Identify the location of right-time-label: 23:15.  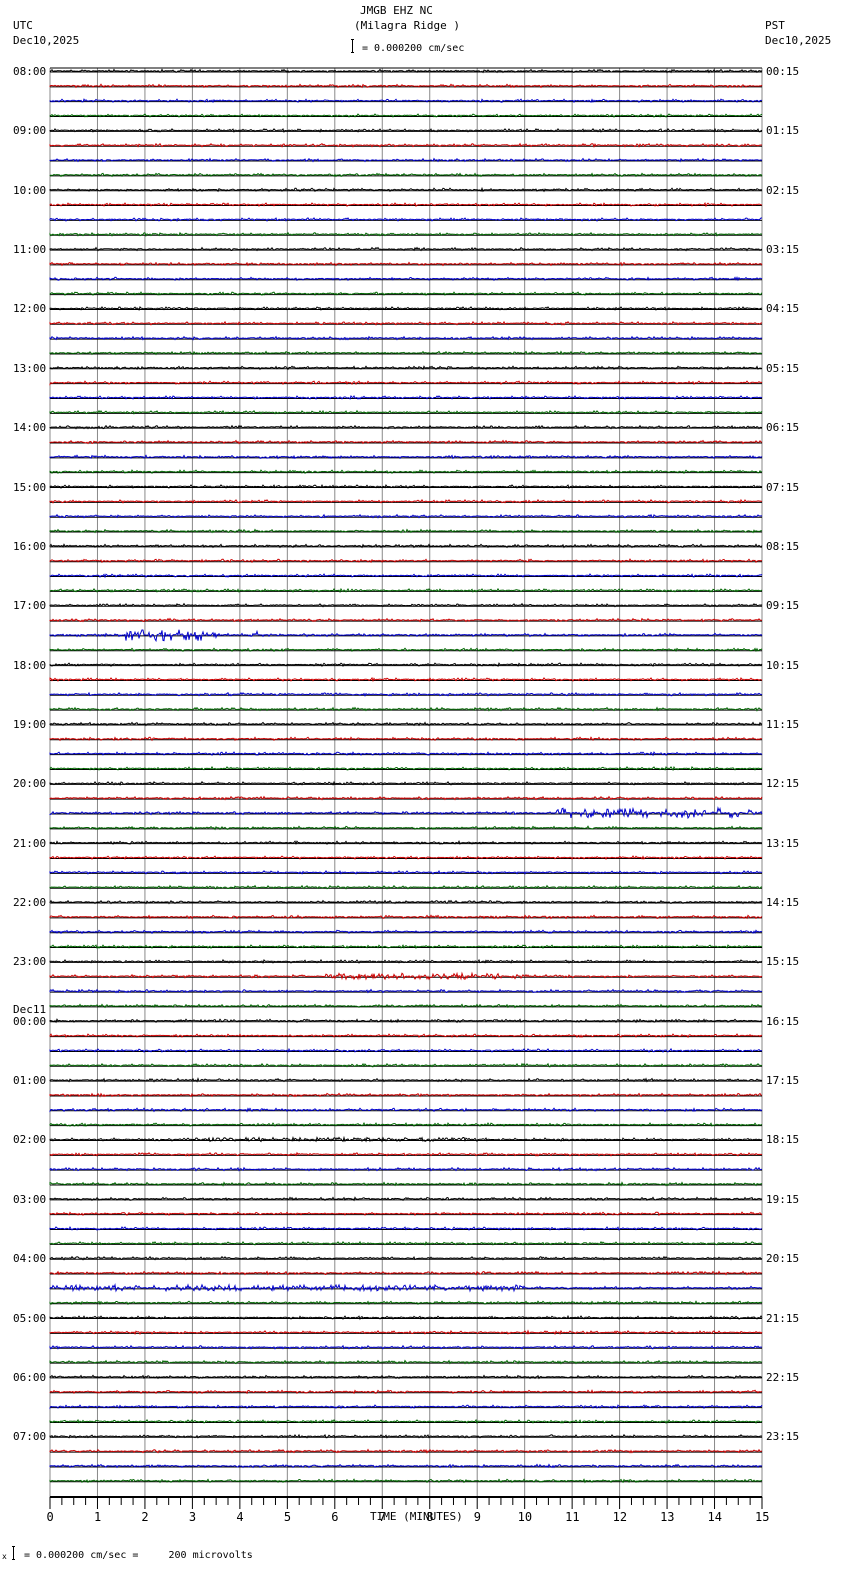
(783, 1437).